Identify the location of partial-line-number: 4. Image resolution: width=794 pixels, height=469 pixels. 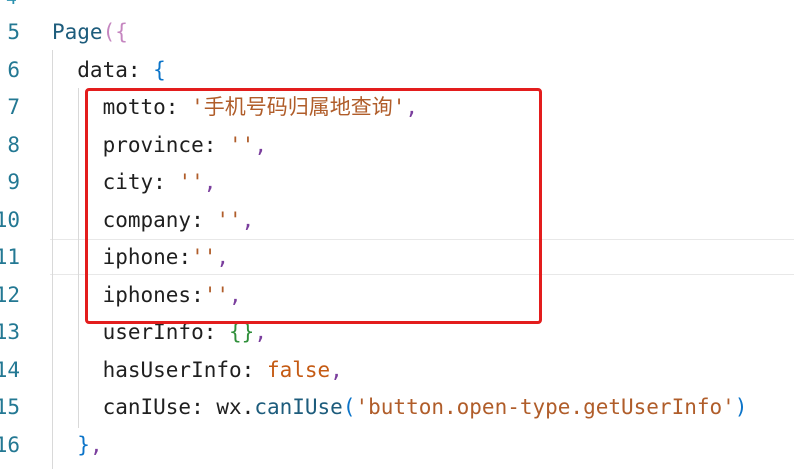
(13, 4).